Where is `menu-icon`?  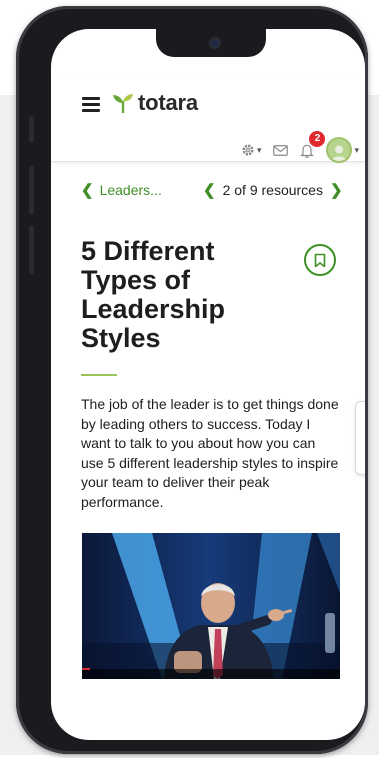 menu-icon is located at coordinates (91, 104).